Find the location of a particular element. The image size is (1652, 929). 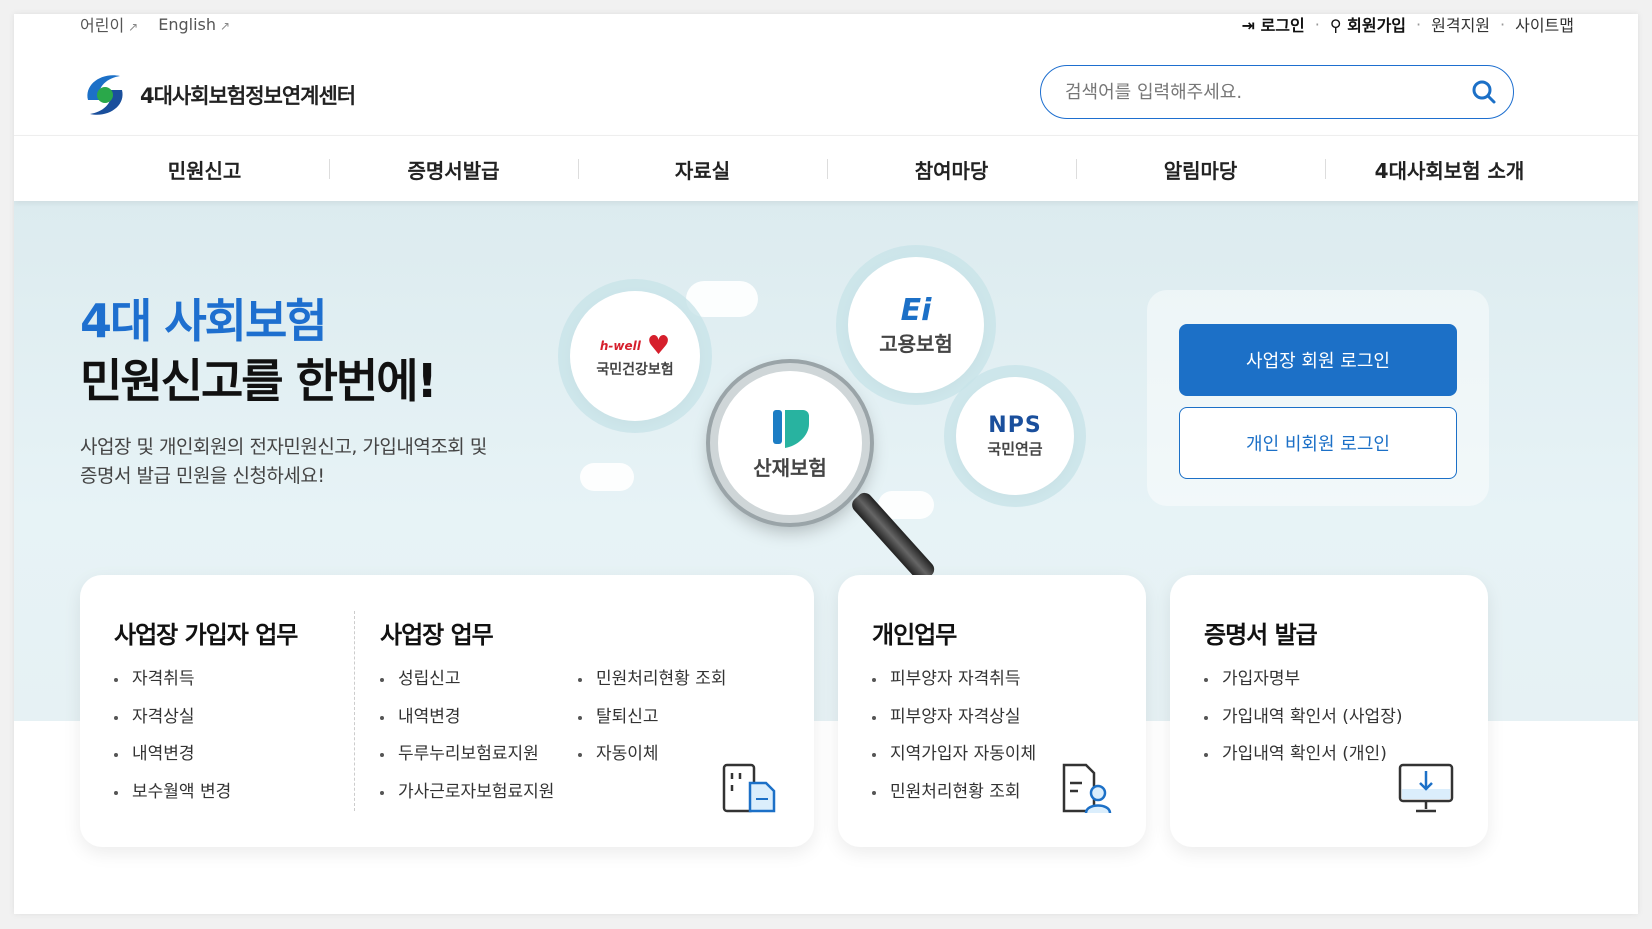

personal-list: 피부양자 자격취득 피부양자 자격상실 지역가입자 자동이체 민원처리현황 조회 is located at coordinates (954, 740).